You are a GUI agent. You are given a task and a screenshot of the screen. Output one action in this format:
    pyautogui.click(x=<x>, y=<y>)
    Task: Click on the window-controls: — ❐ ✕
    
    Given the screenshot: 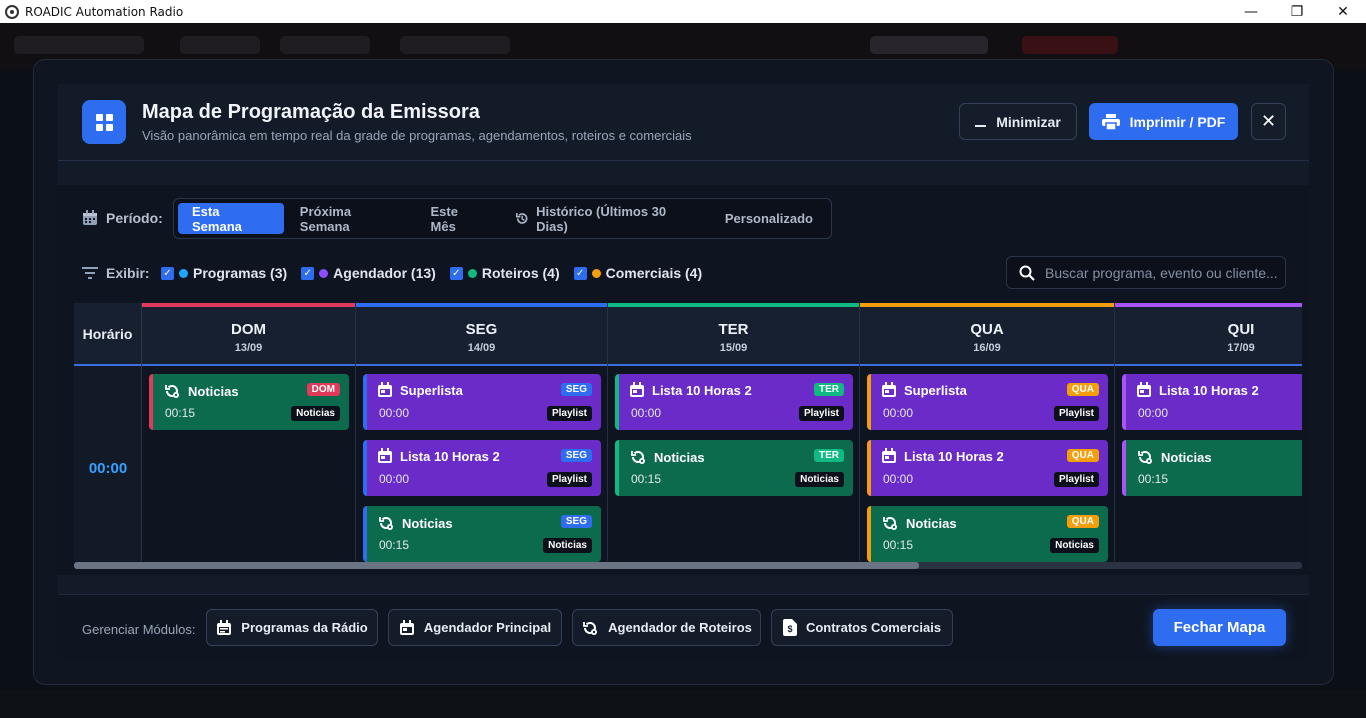 What is the action you would take?
    pyautogui.click(x=1297, y=11)
    